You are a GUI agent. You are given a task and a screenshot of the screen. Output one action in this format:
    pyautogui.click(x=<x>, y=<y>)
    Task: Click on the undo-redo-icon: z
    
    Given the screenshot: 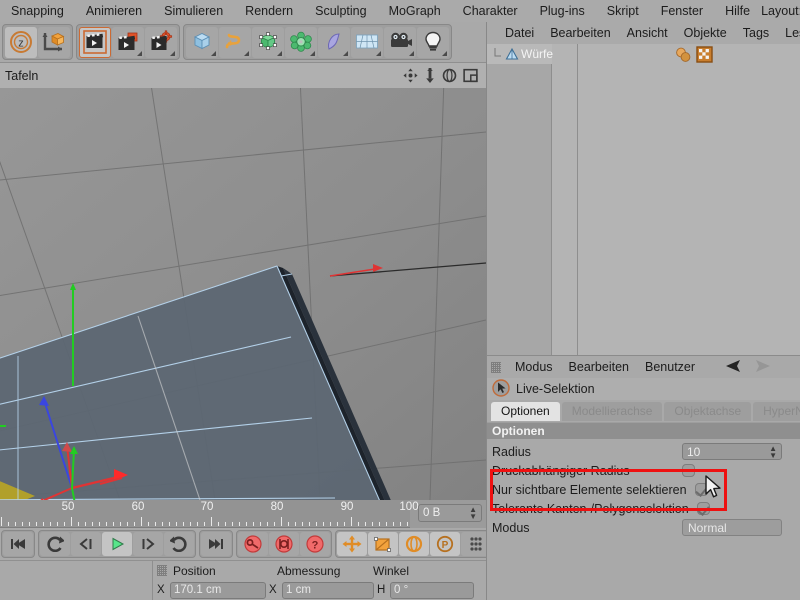 What is the action you would take?
    pyautogui.click(x=21, y=42)
    